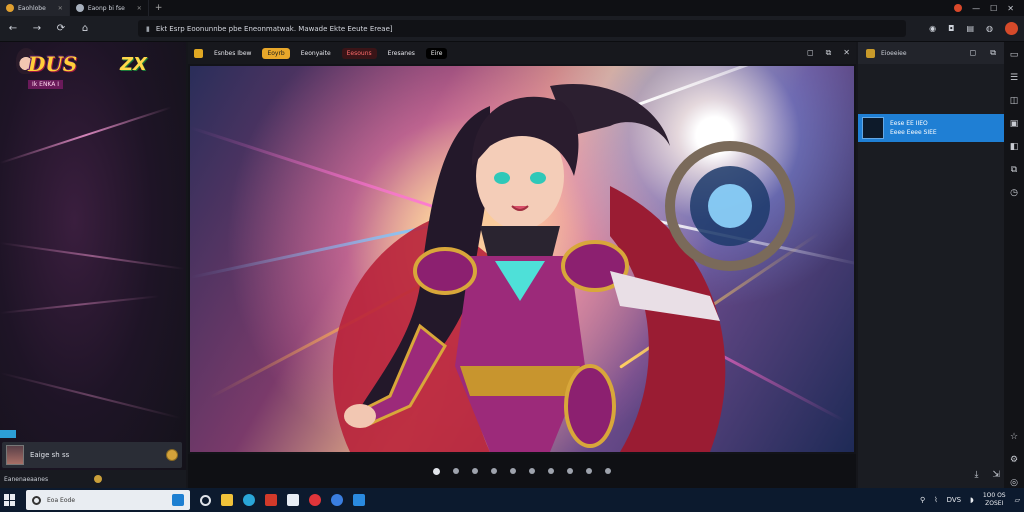 This screenshot has width=1024, height=512. What do you see at coordinates (954, 500) in the screenshot?
I see `tray-label: DVS` at bounding box center [954, 500].